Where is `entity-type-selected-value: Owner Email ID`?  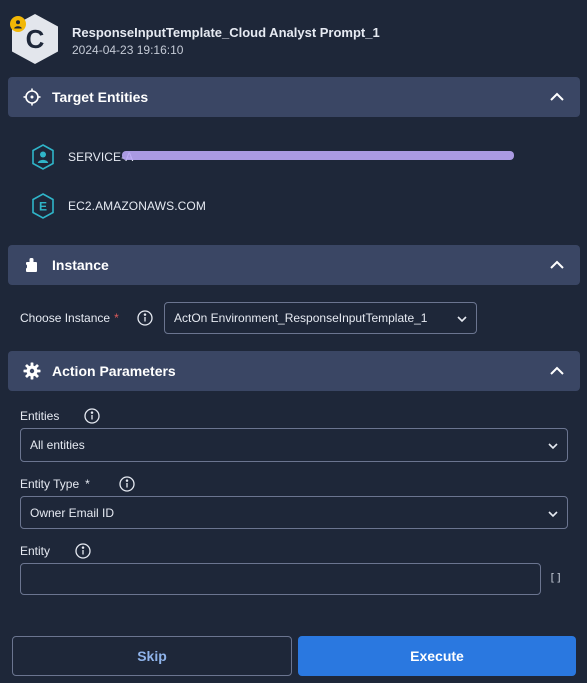
entity-type-selected-value: Owner Email ID is located at coordinates (72, 512).